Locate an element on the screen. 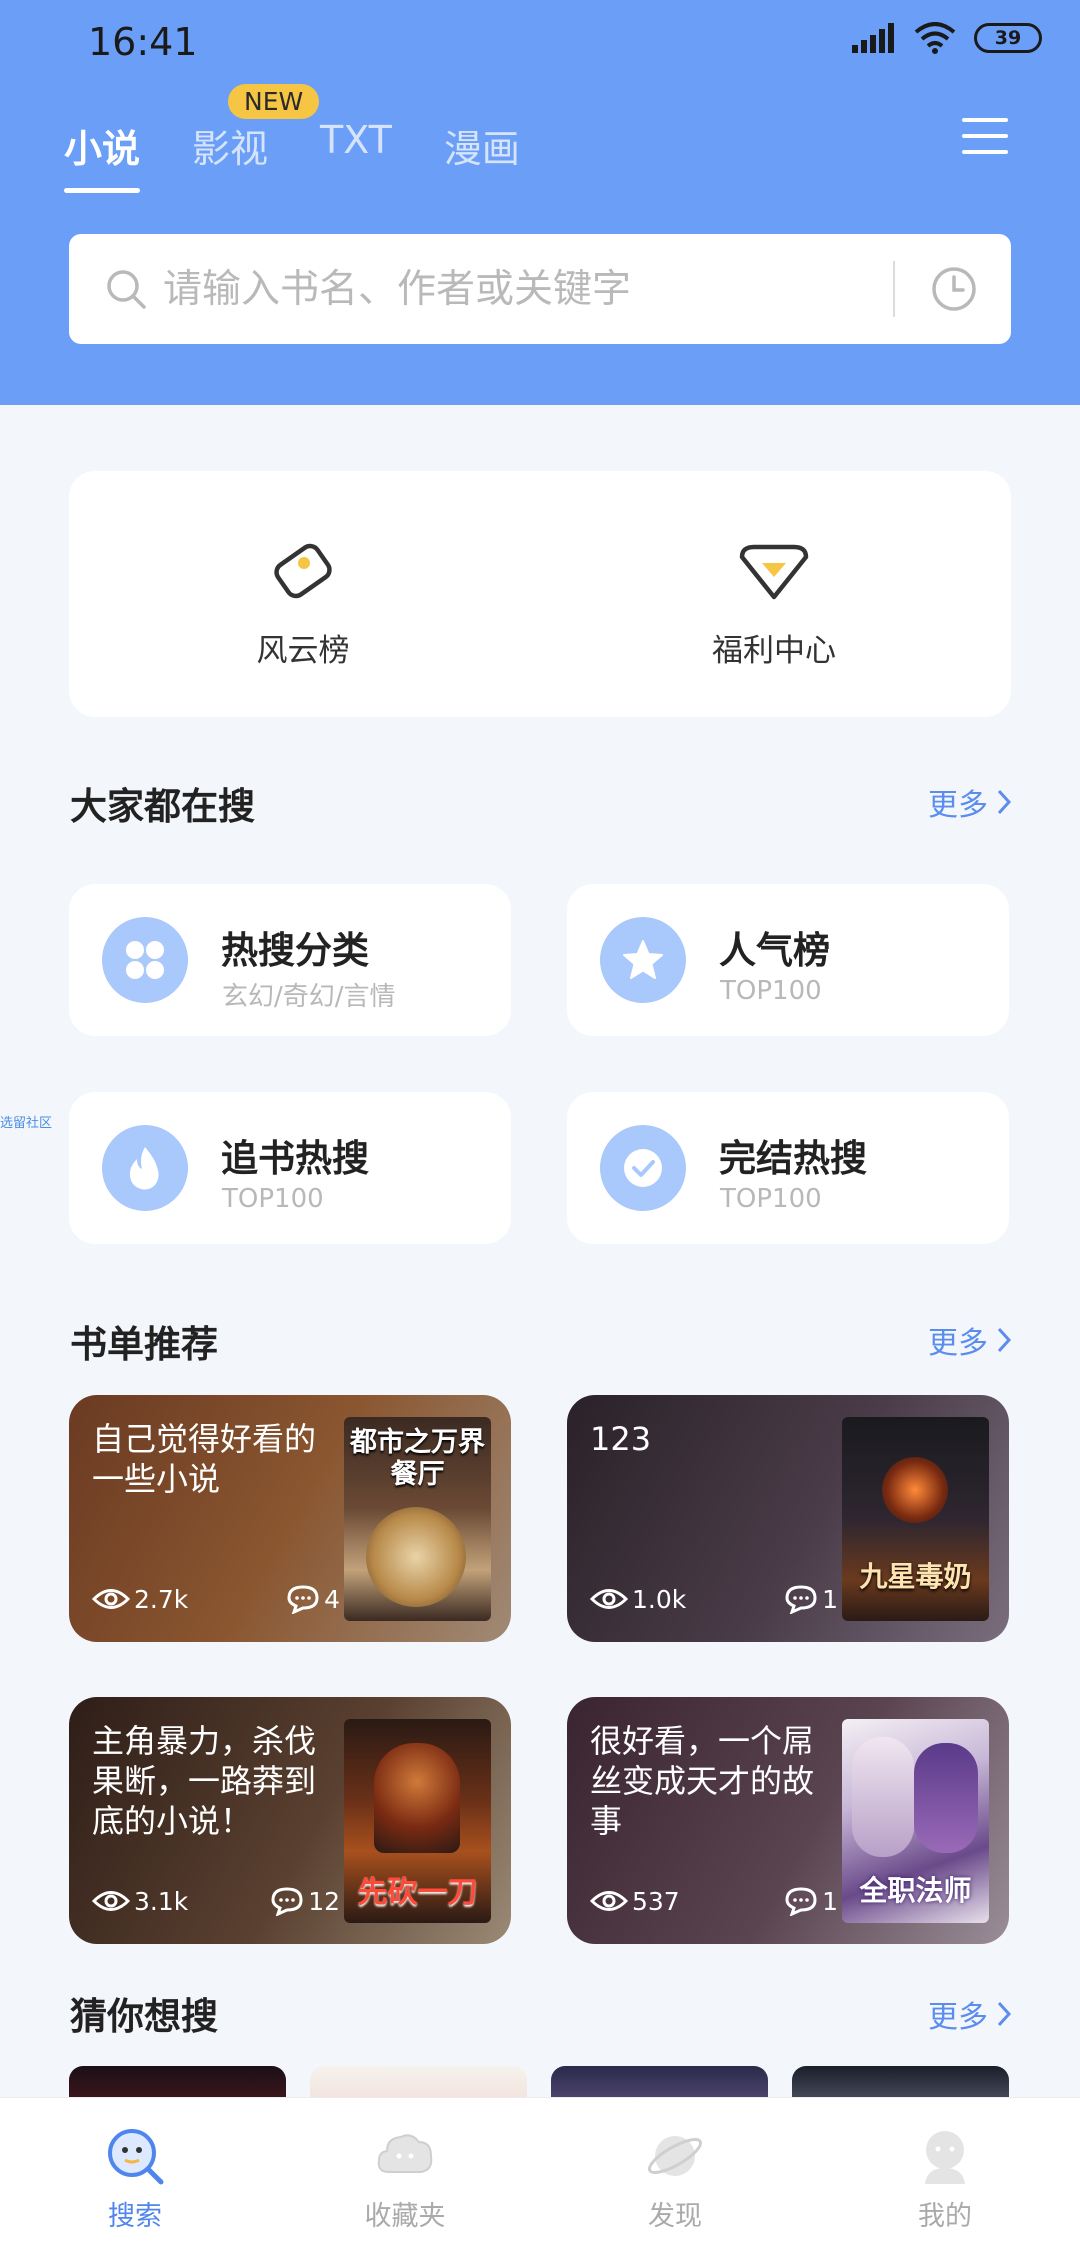 The width and height of the screenshot is (1080, 2244). menu-icon is located at coordinates (985, 136).